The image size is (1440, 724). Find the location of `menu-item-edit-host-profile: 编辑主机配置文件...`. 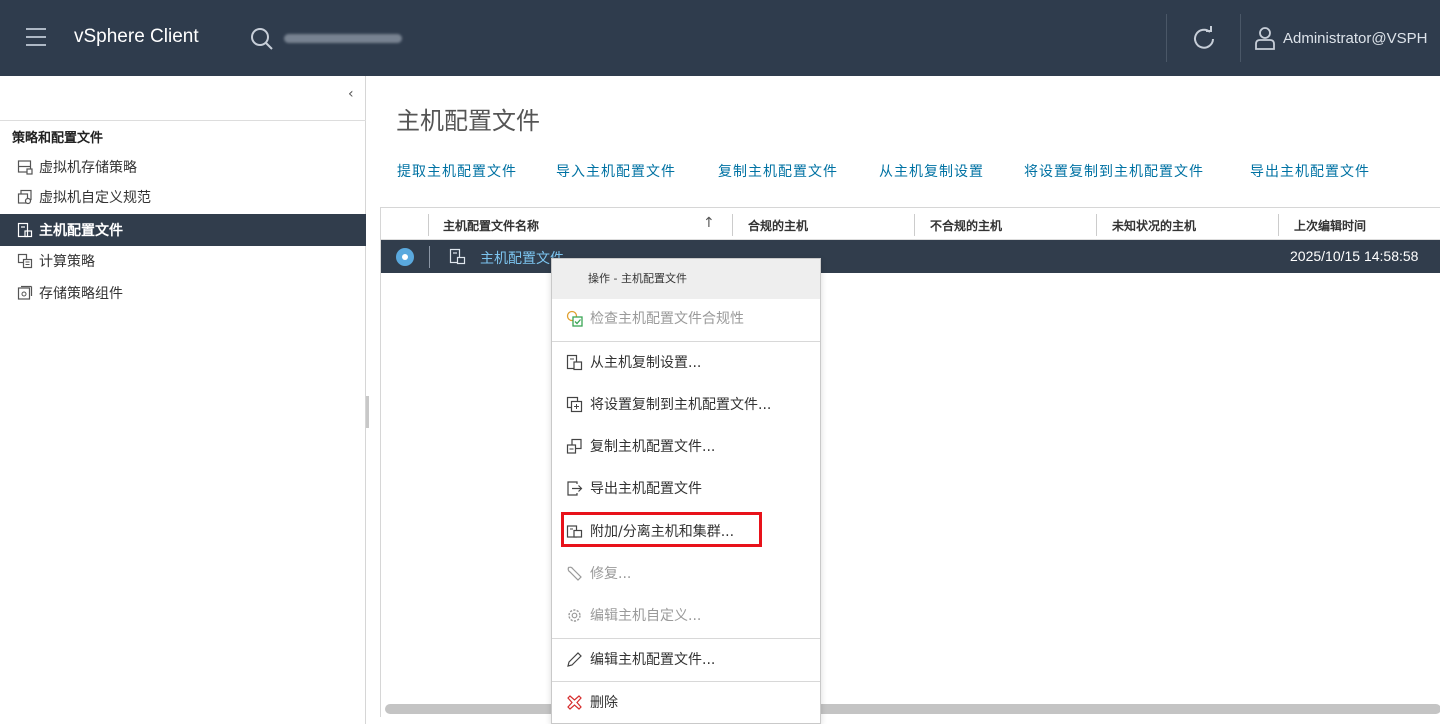

menu-item-edit-host-profile: 编辑主机配置文件... is located at coordinates (640, 659).